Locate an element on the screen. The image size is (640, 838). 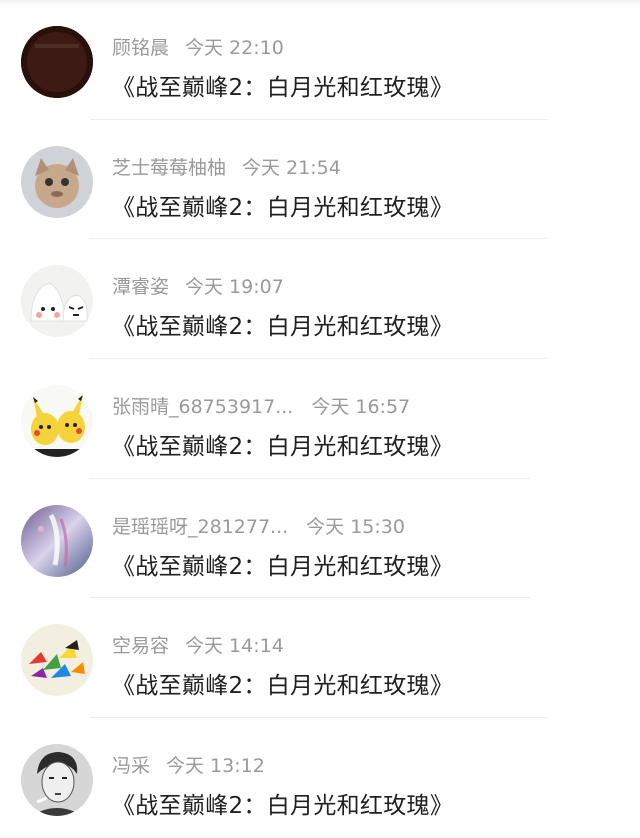
timestamp: 今天 21:54 is located at coordinates (291, 167).